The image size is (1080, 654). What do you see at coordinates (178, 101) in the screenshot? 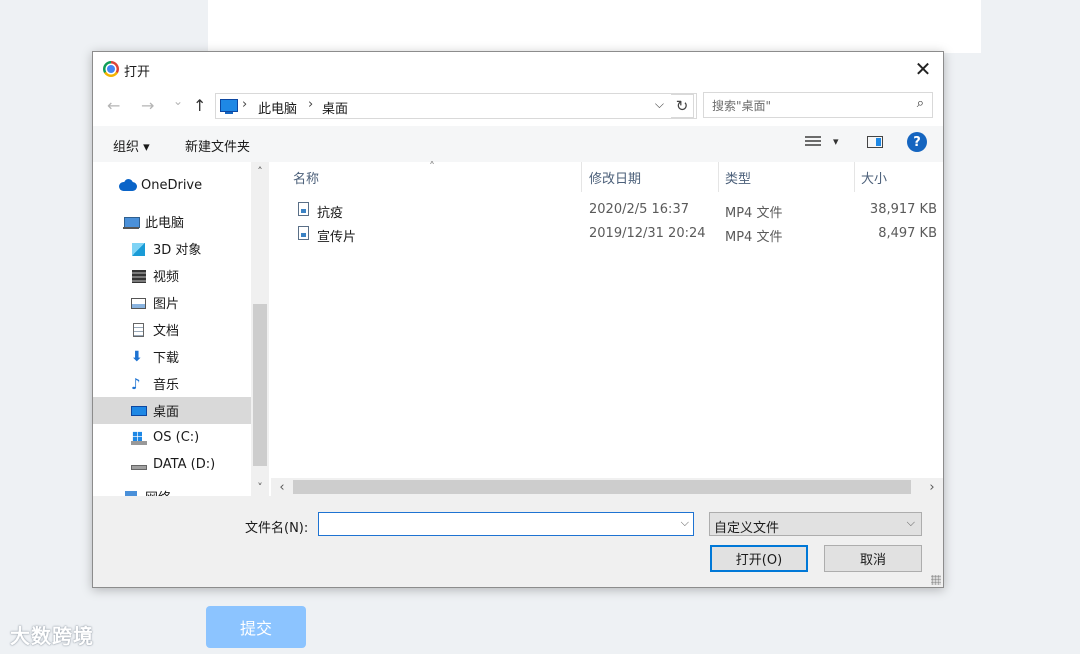
I see `recent-locations-icon: ⌄` at bounding box center [178, 101].